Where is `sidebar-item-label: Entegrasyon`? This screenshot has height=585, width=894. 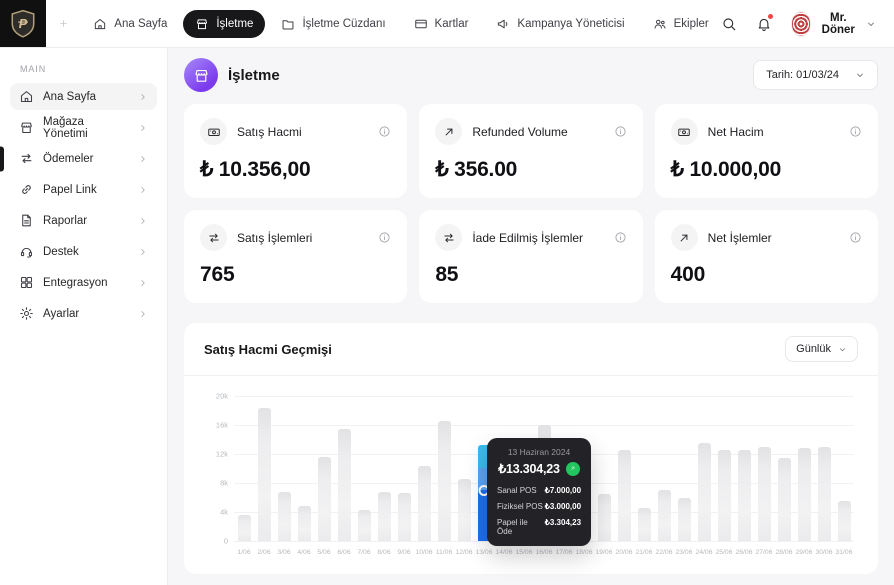
sidebar-item-label: Entegrasyon is located at coordinates (75, 282).